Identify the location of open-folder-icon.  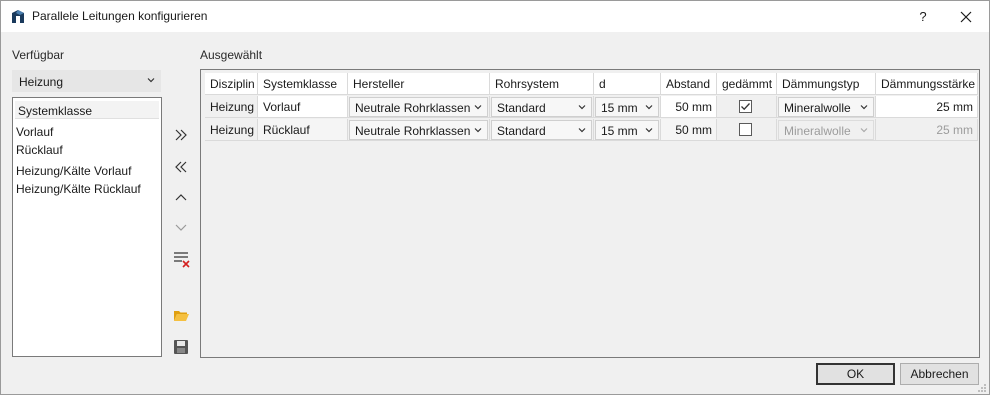
(181, 316).